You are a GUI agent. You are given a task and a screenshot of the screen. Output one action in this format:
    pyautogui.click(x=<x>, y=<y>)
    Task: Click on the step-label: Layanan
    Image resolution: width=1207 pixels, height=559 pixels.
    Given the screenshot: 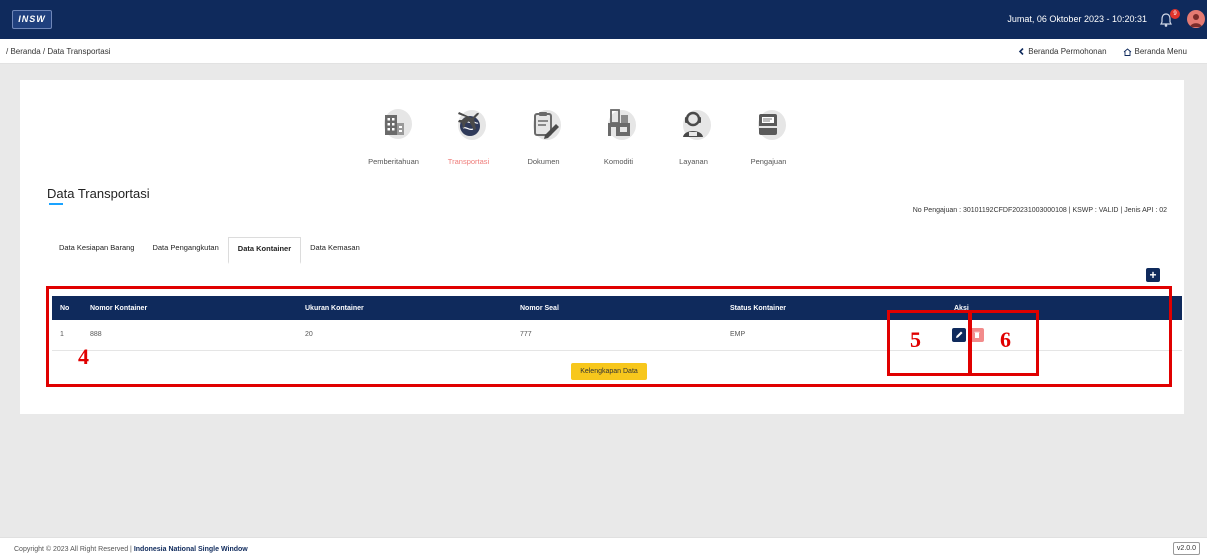 What is the action you would take?
    pyautogui.click(x=693, y=161)
    